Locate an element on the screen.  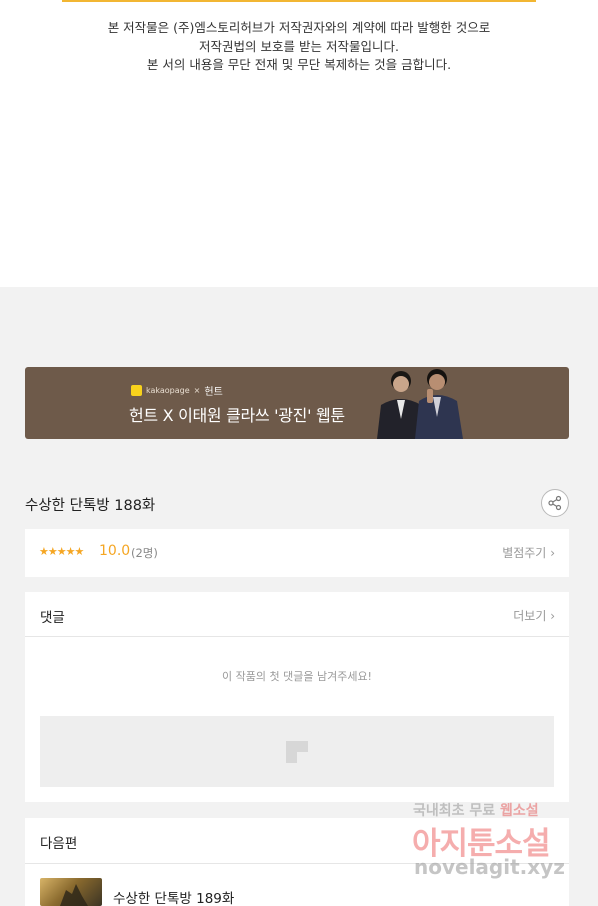
rate-button: 별점주기 › is located at coordinates (528, 552).